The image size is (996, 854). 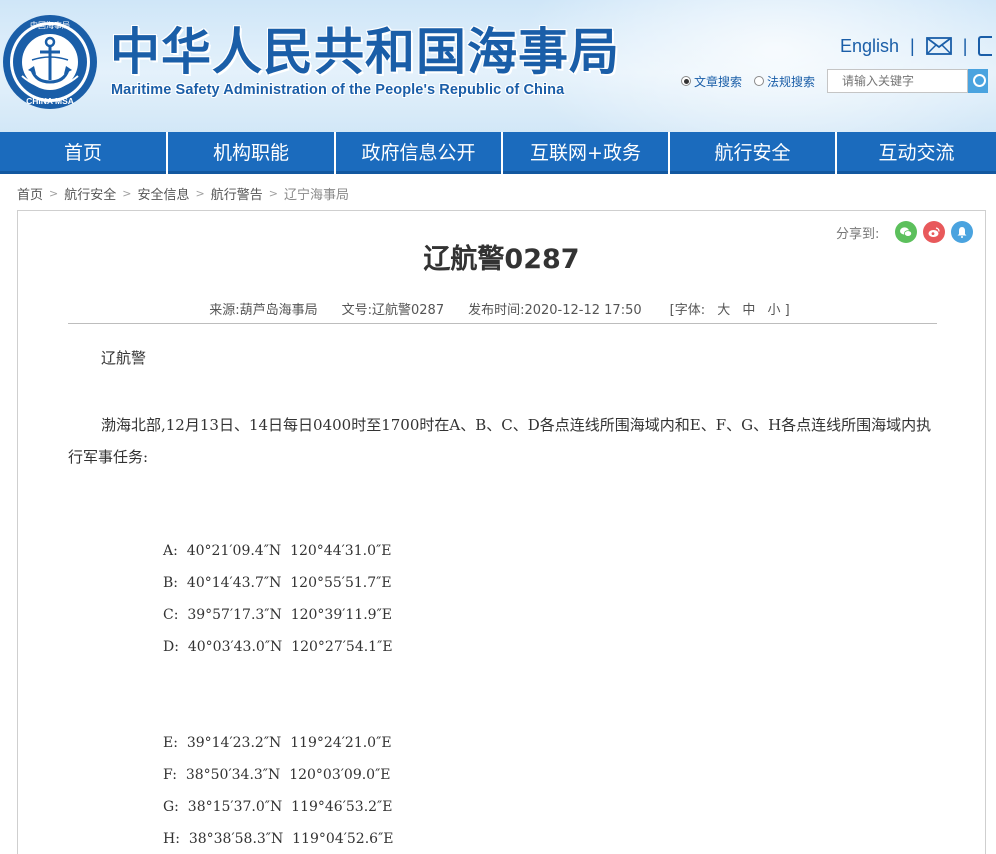 I want to click on coordinate-row: C: 39°57′17.3″N 120°39′11.9″E, so click(x=278, y=615).